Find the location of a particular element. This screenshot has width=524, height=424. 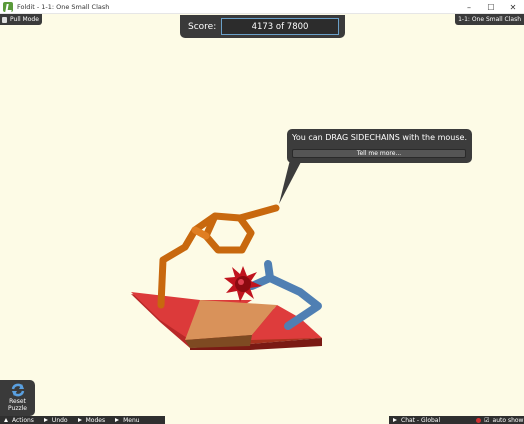

menu-label: Menu is located at coordinates (131, 420).